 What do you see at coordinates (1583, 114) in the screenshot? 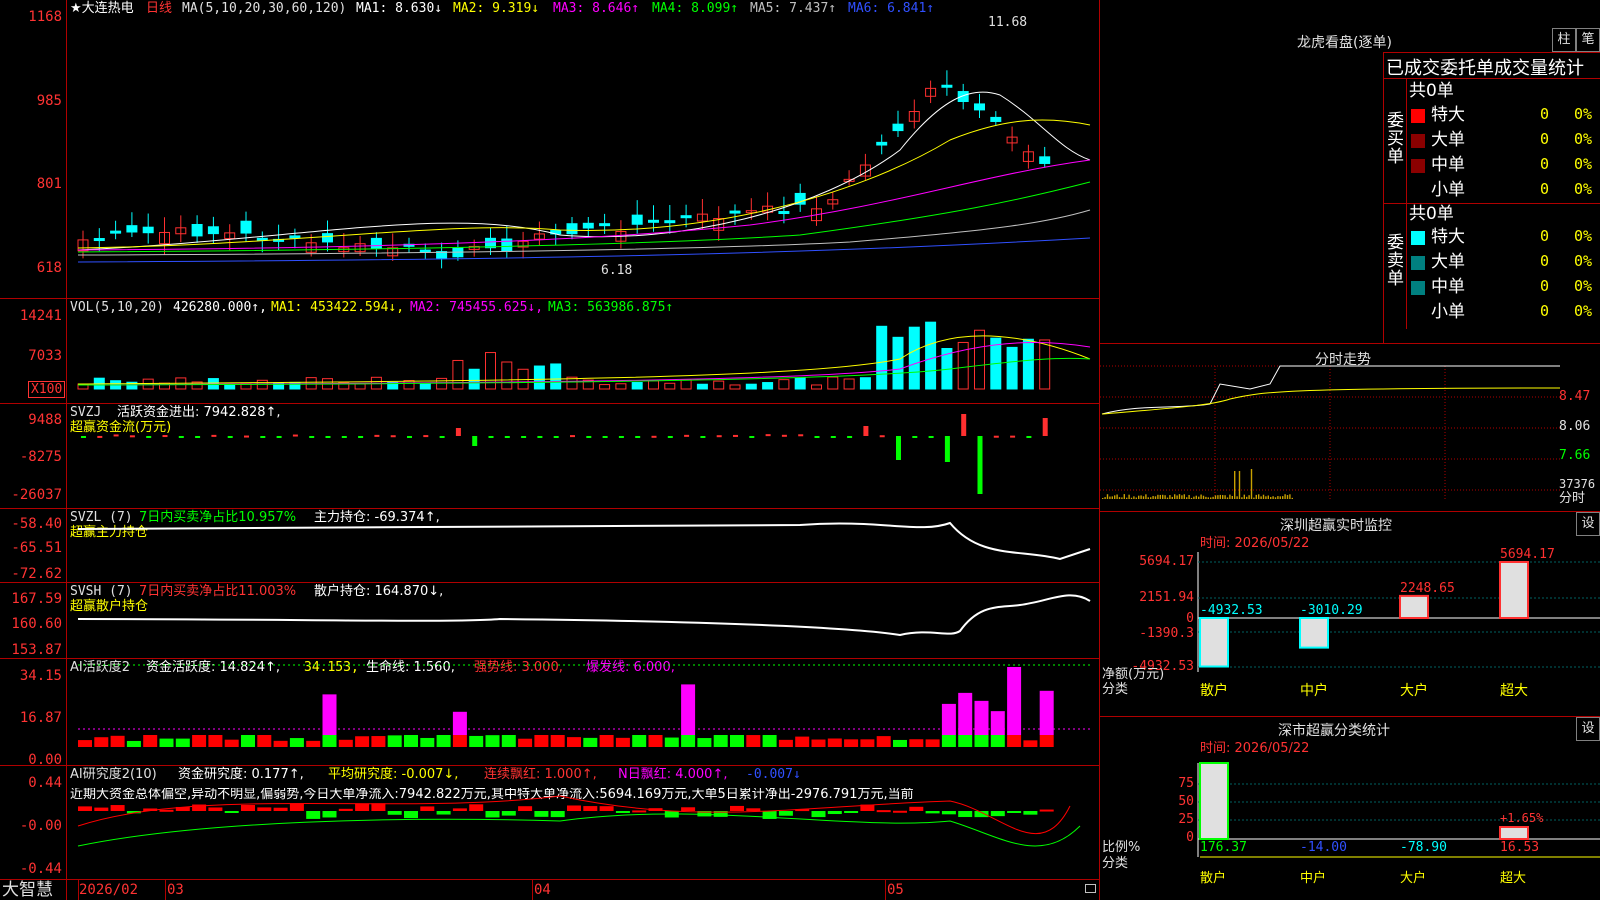
I see `buy-row-percent: 0%` at bounding box center [1583, 114].